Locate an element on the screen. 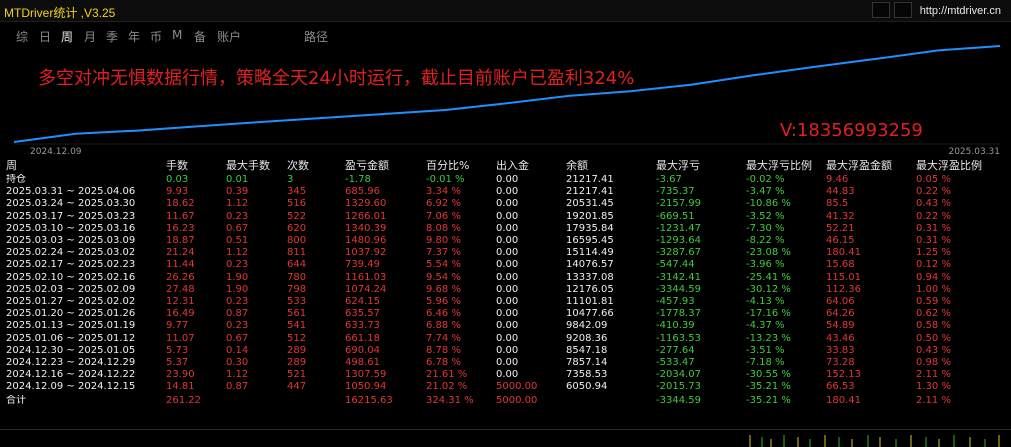  cell-count: 289 is located at coordinates (297, 363).